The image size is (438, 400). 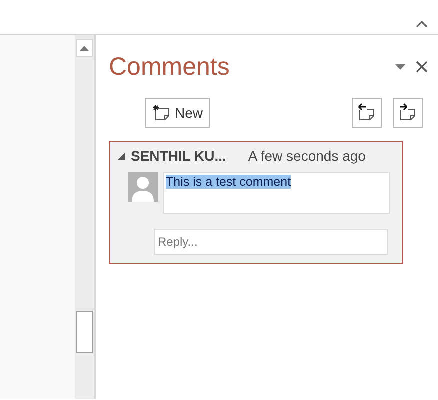 I want to click on dropdown-icon, so click(x=400, y=67).